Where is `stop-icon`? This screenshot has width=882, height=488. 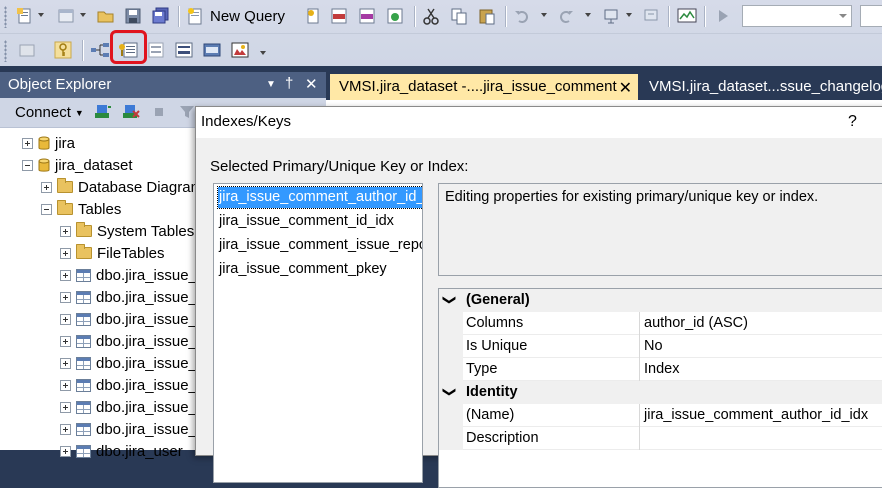
stop-icon is located at coordinates (159, 112).